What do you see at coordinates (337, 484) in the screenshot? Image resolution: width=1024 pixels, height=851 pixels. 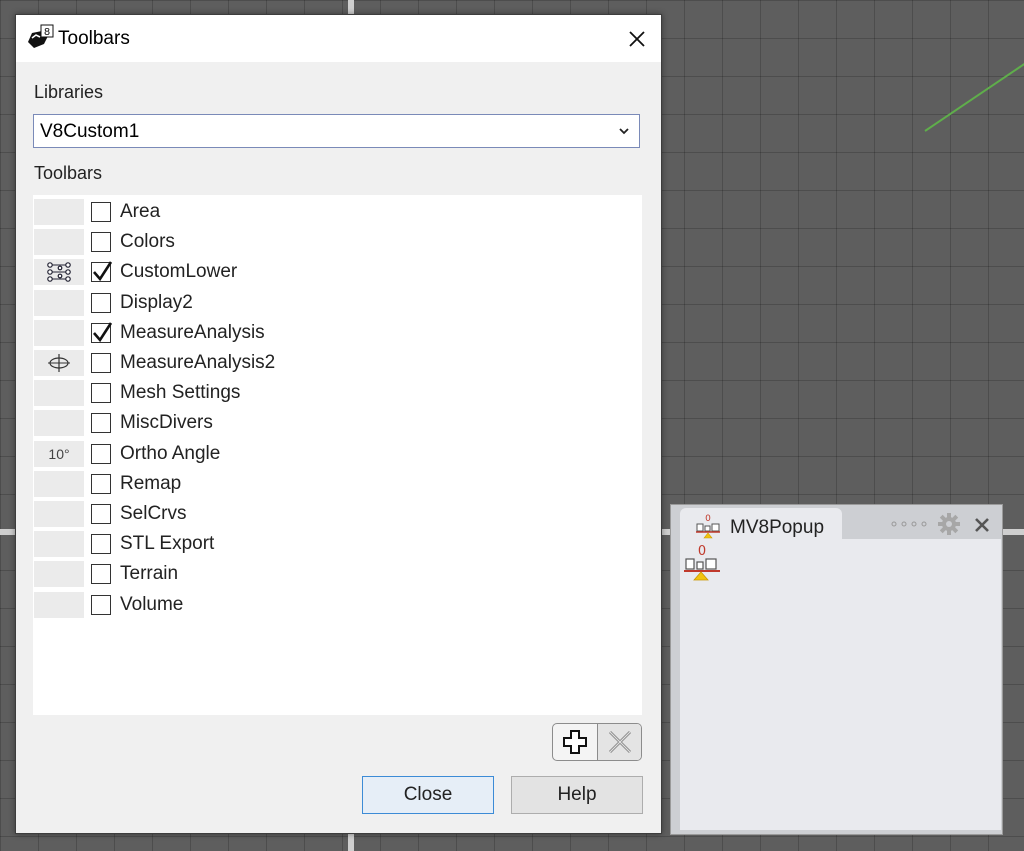 I see `toolbar-row: Remap` at bounding box center [337, 484].